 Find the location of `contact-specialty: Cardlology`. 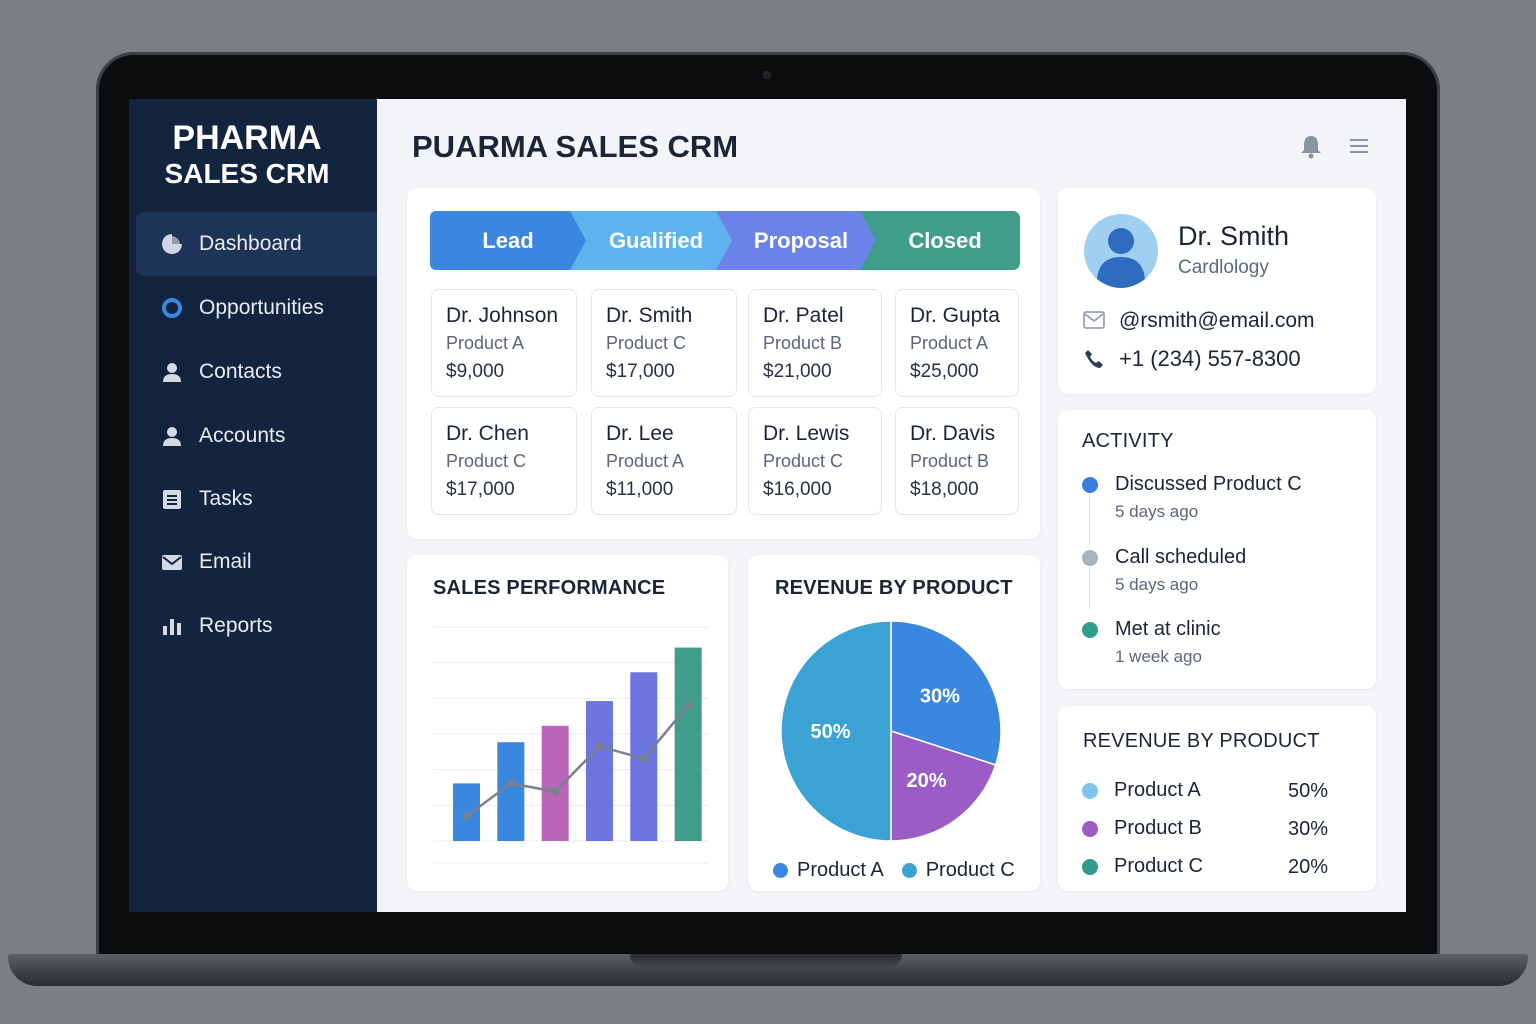

contact-specialty: Cardlology is located at coordinates (1223, 267).